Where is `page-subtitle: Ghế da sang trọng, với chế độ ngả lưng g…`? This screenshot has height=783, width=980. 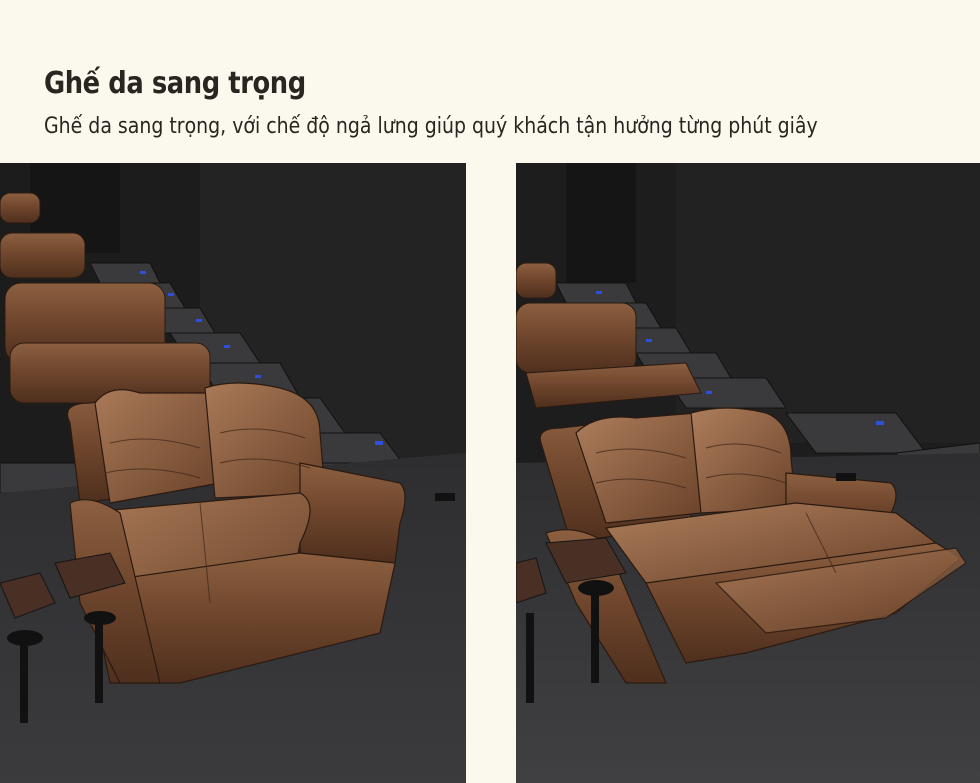
page-subtitle: Ghế da sang trọng, với chế độ ngả lưng g… is located at coordinates (431, 126).